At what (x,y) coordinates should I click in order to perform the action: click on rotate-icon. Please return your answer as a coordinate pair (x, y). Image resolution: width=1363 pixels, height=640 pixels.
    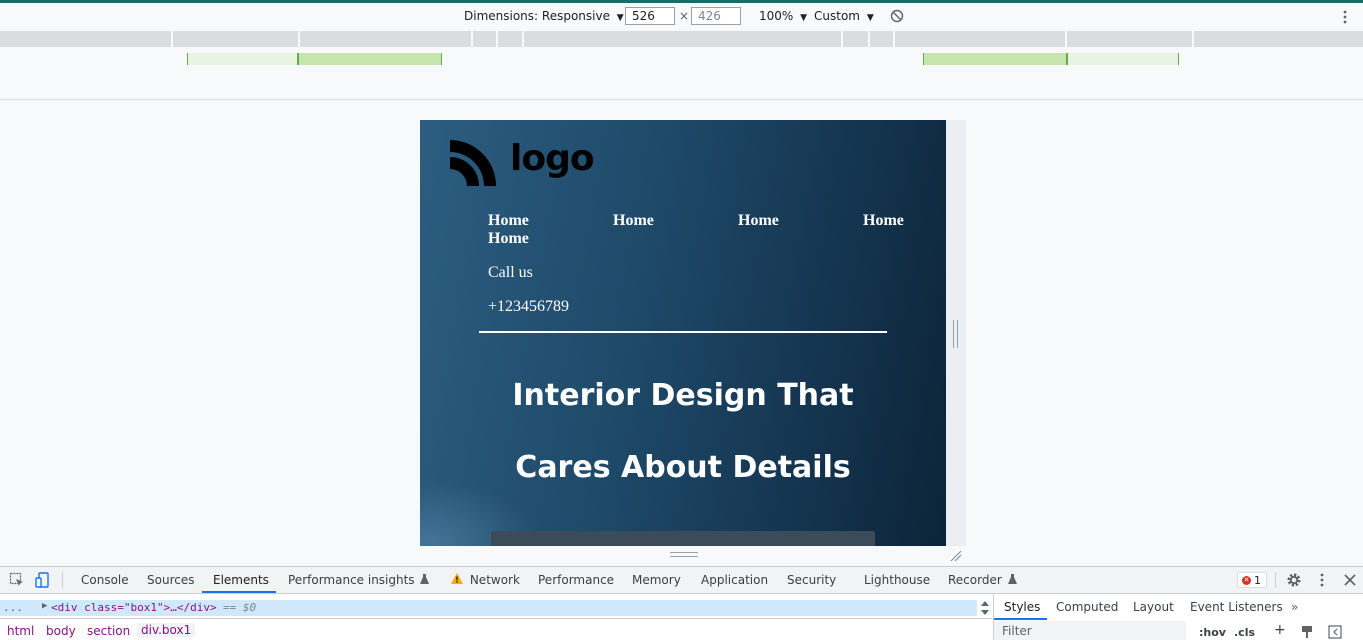
    Looking at the image, I should click on (897, 16).